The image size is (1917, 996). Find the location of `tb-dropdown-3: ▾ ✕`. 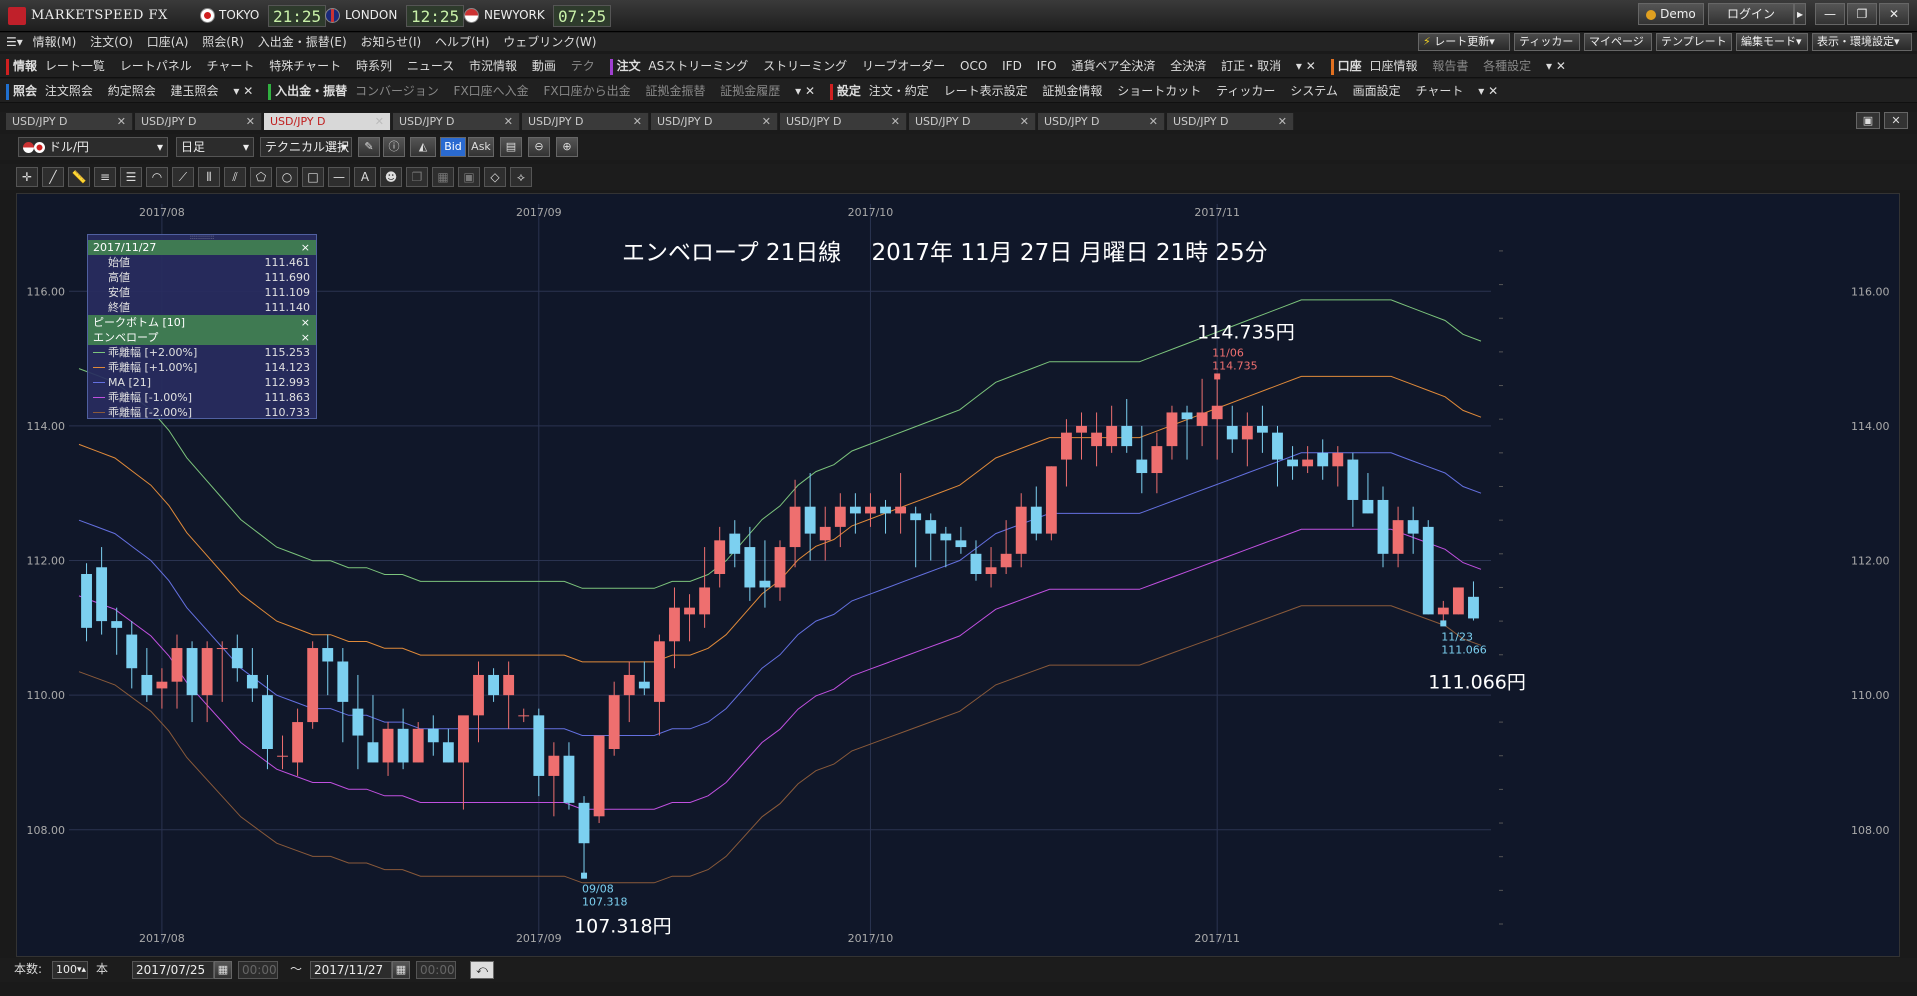

tb-dropdown-3: ▾ ✕ is located at coordinates (243, 90).